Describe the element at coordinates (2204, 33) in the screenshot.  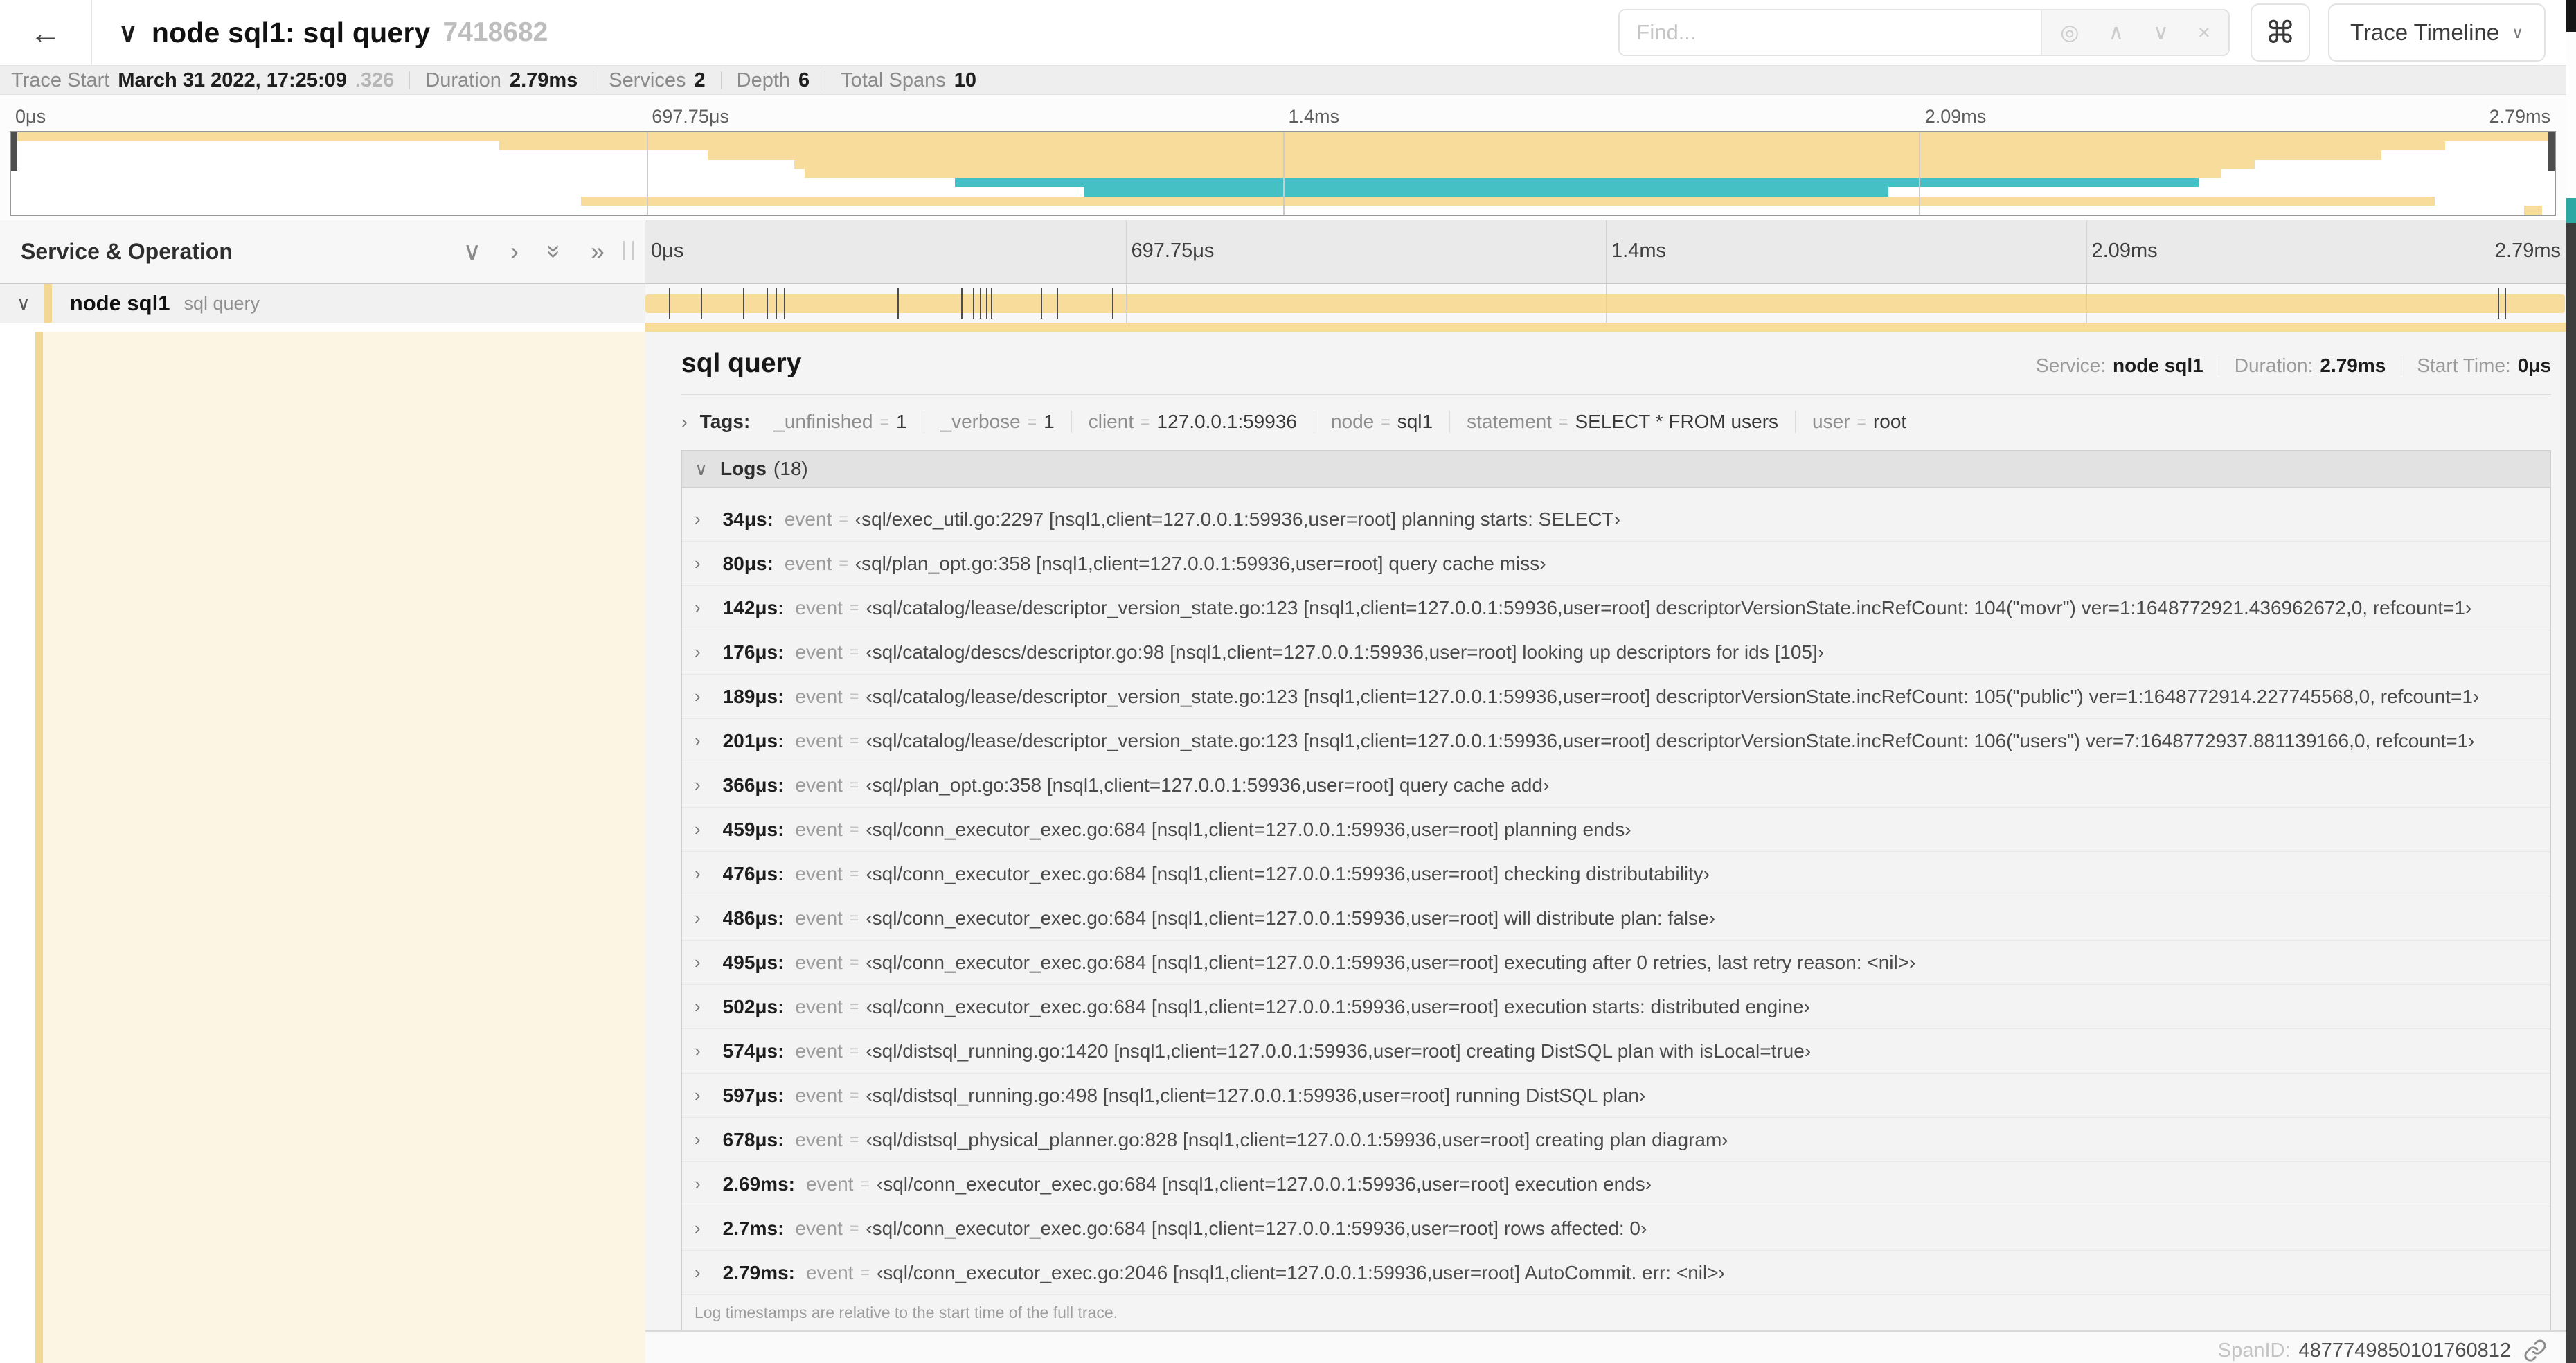
I see `clear-search-icon: ×` at that location.